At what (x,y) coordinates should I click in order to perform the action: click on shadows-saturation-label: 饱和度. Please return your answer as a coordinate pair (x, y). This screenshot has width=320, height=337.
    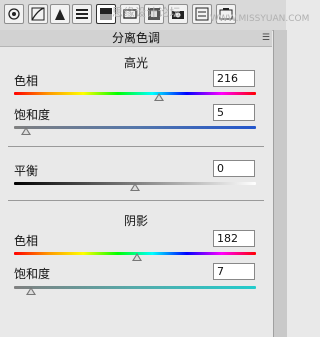
    Looking at the image, I should click on (32, 274).